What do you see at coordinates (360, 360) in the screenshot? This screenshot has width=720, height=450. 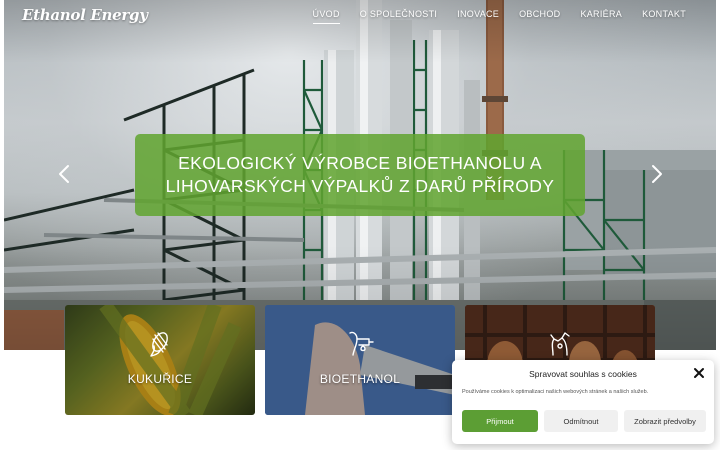 I see `card-bioethanol: BIOETHANOL` at bounding box center [360, 360].